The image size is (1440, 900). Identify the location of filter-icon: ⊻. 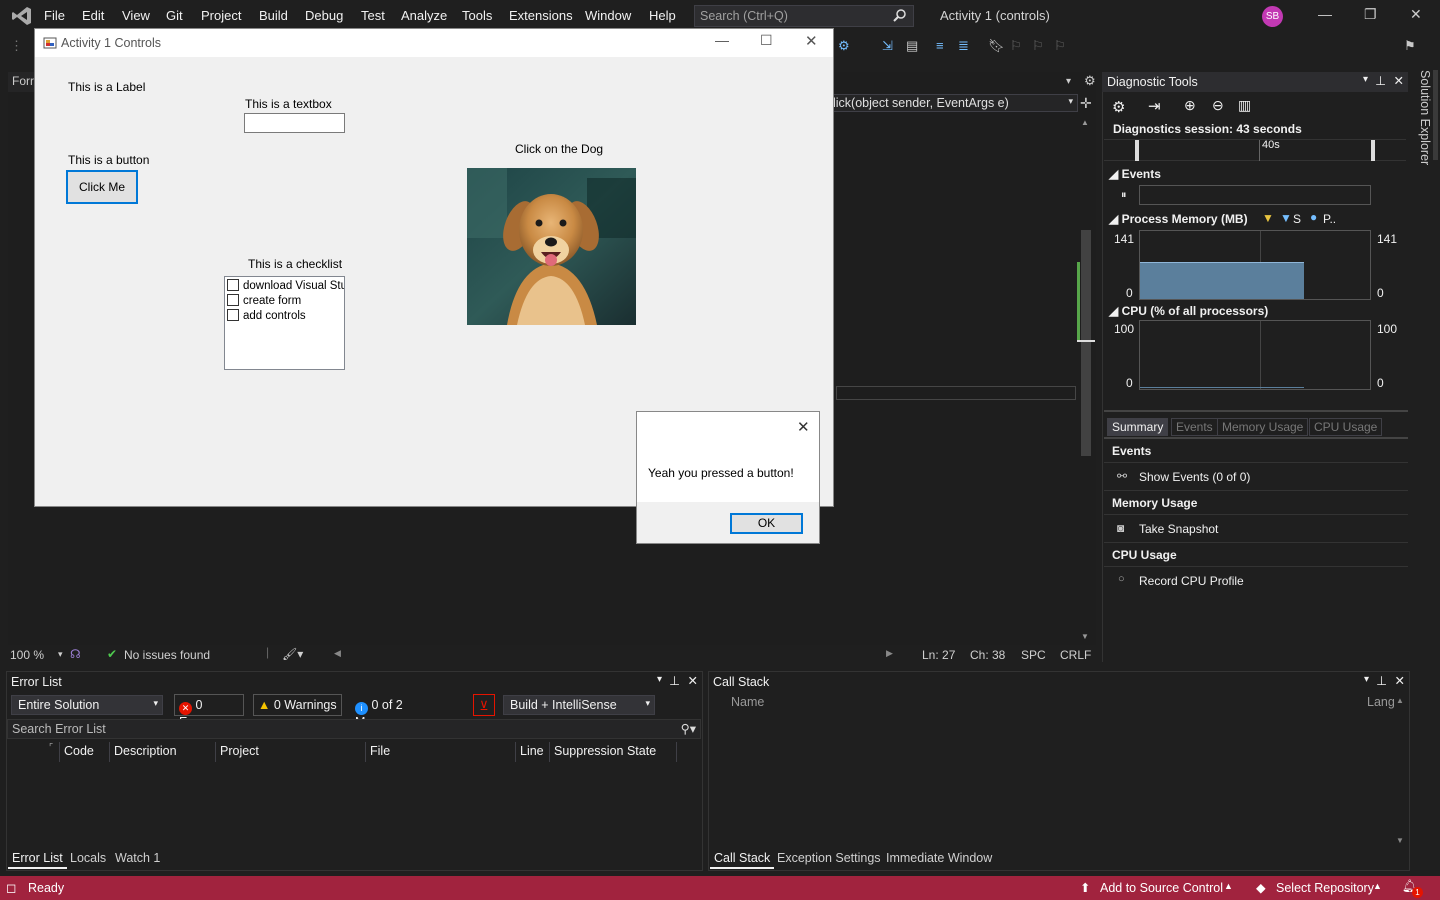
(484, 705).